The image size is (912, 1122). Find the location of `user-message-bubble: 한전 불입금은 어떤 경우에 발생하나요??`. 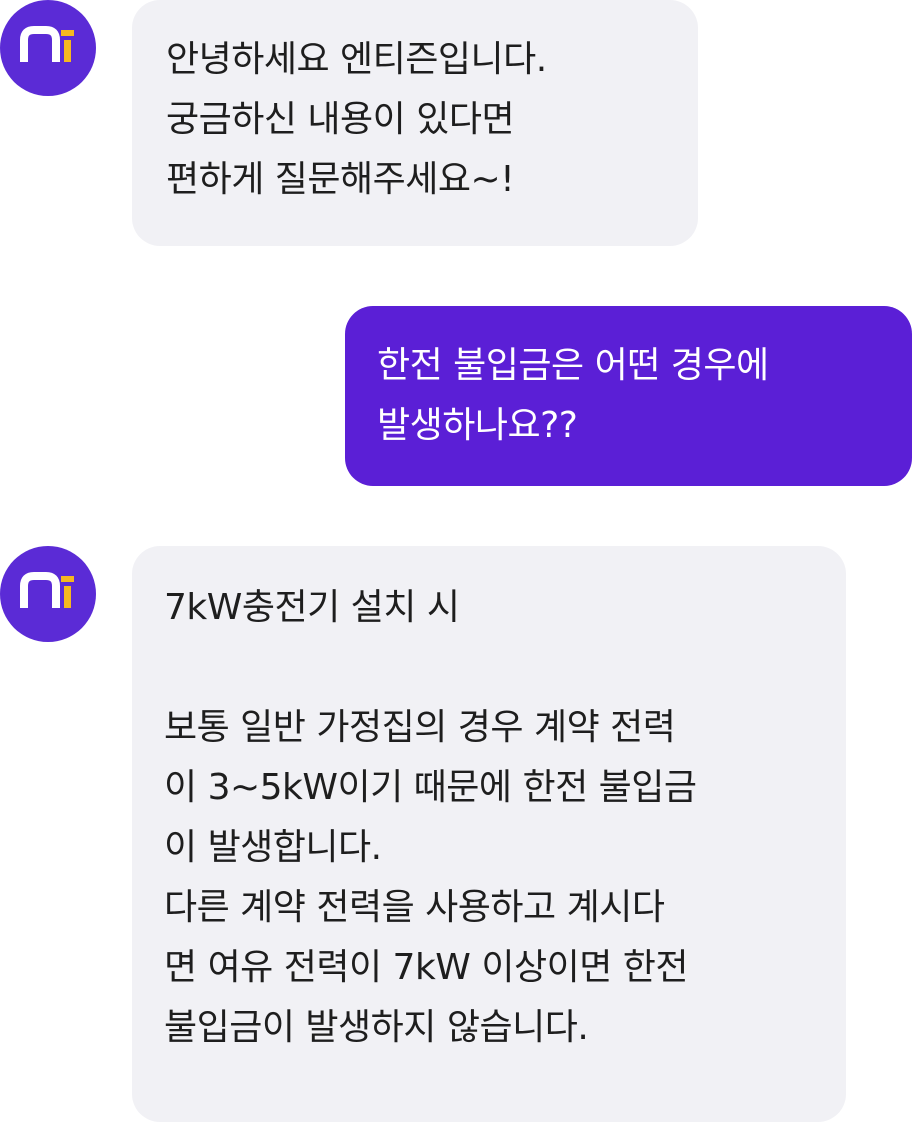

user-message-bubble: 한전 불입금은 어떤 경우에 발생하나요?? is located at coordinates (628, 396).